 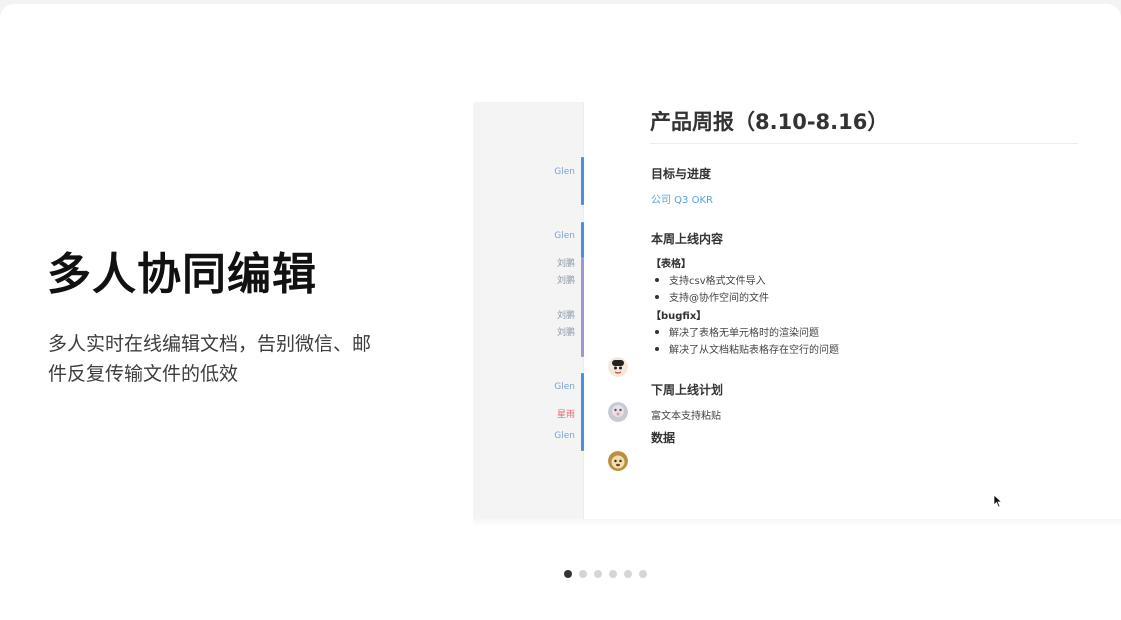 What do you see at coordinates (998, 502) in the screenshot?
I see `mouse-pointer-icon` at bounding box center [998, 502].